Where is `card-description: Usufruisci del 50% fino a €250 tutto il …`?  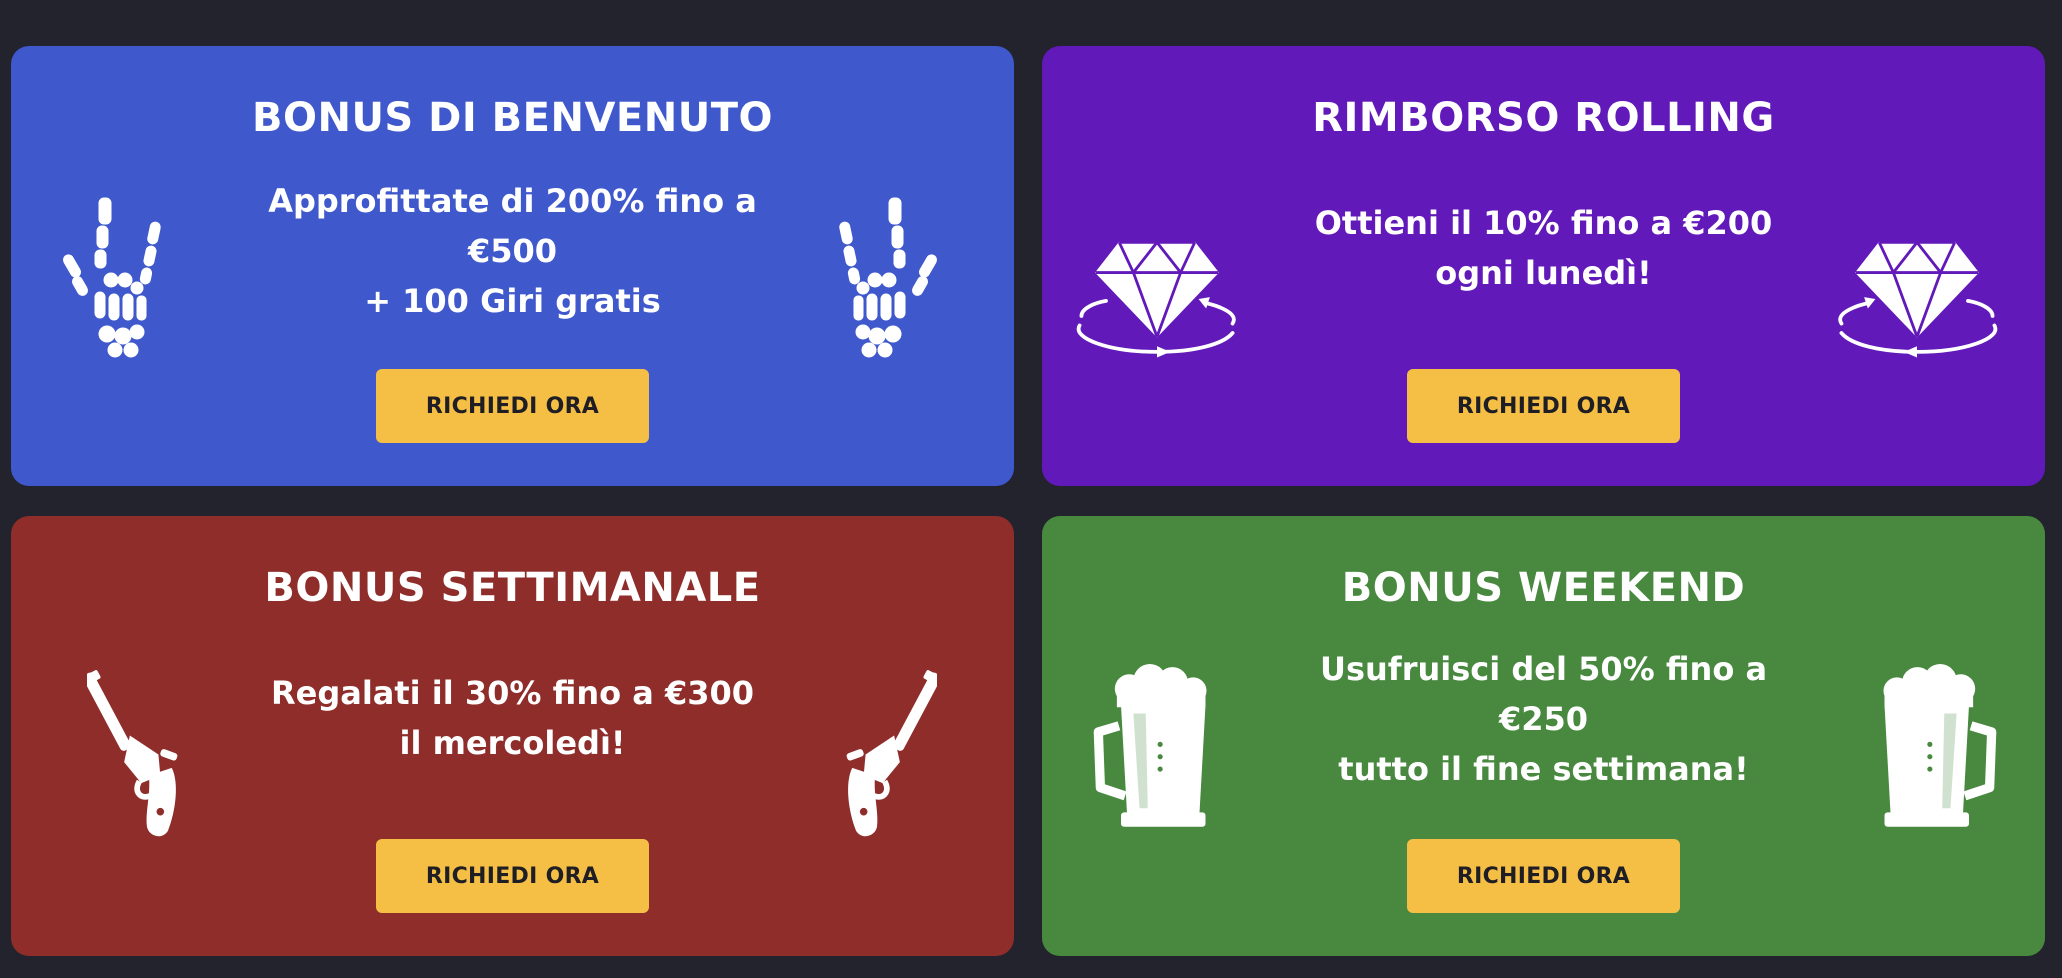 card-description: Usufruisci del 50% fino a €250 tutto il … is located at coordinates (1543, 719).